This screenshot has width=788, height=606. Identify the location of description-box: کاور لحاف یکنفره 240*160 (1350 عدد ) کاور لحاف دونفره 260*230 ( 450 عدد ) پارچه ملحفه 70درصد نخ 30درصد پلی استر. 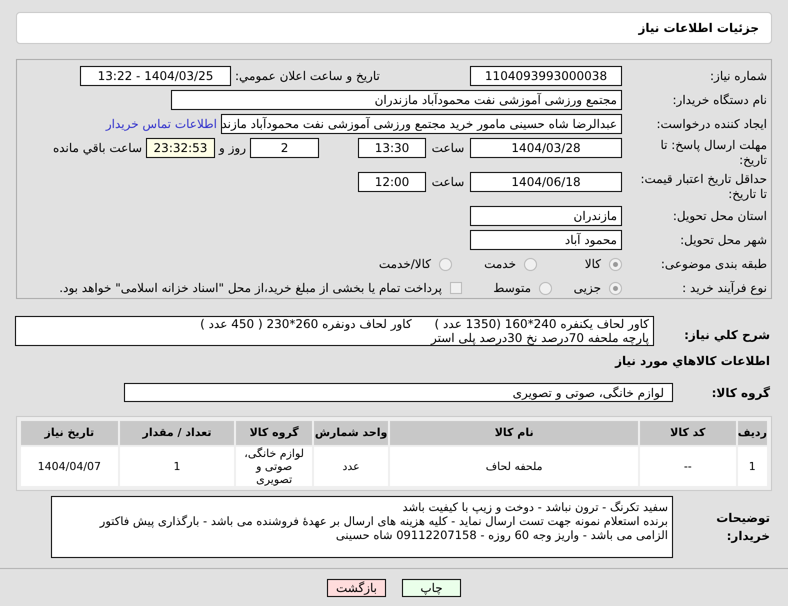
(334, 331).